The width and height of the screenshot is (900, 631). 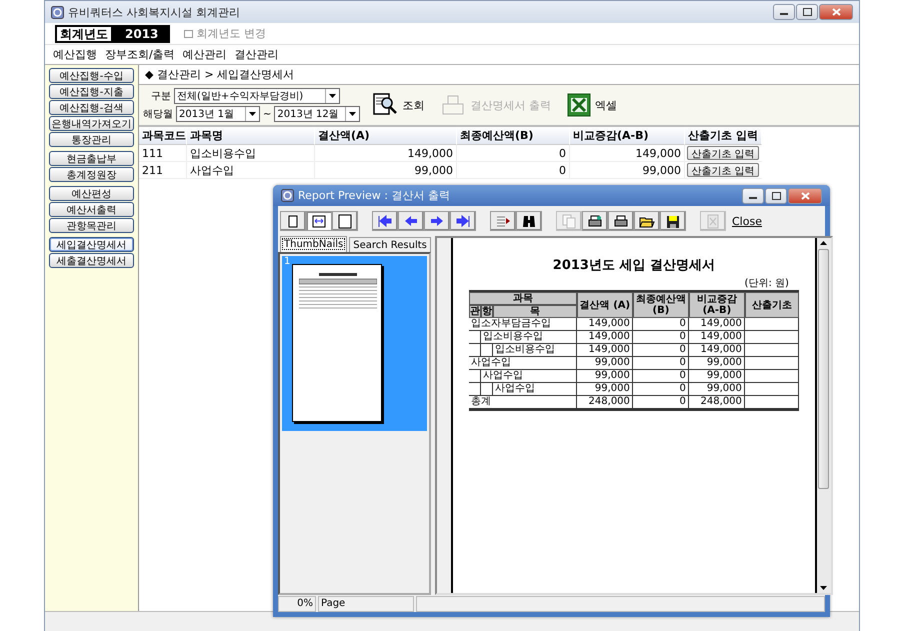 What do you see at coordinates (747, 221) in the screenshot?
I see `close-link: Close` at bounding box center [747, 221].